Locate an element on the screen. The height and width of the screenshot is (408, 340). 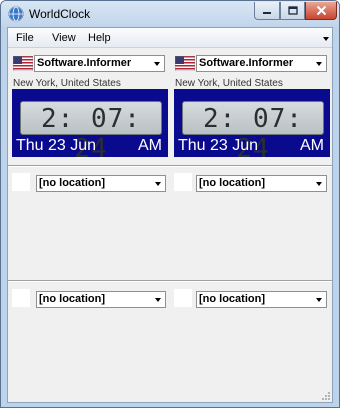
clock-display-1: 2: 07: 24 Thu 23 Jun AM is located at coordinates (90, 126).